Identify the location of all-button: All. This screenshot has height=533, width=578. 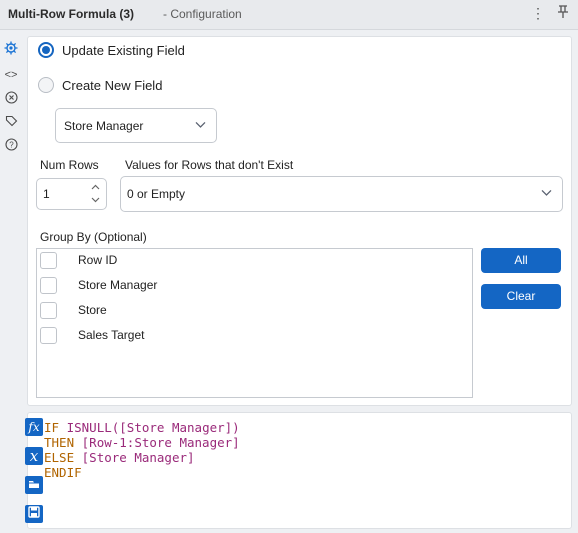
(521, 260).